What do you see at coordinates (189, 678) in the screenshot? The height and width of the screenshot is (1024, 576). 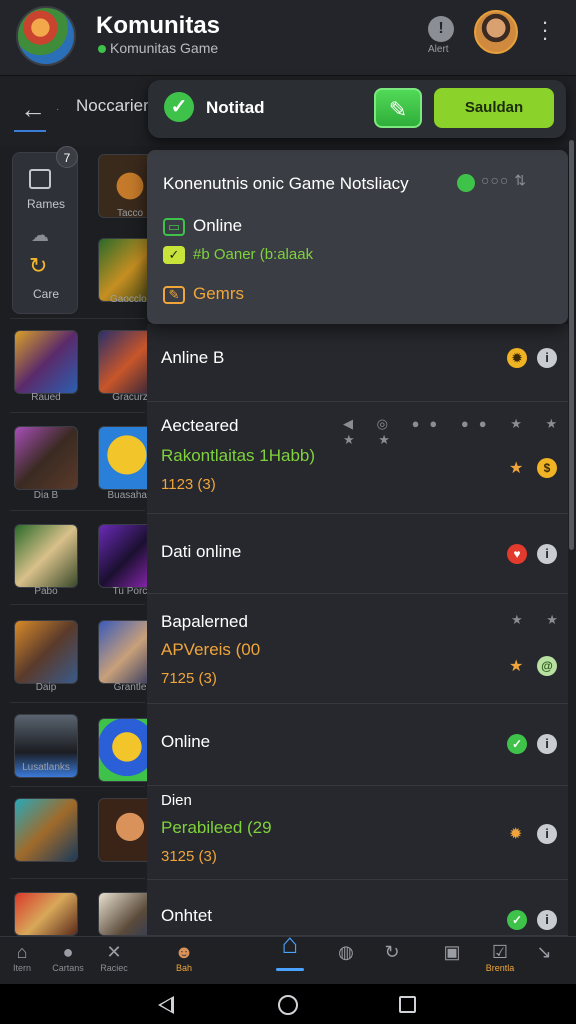 I see `row-meta: 7125 (3)` at bounding box center [189, 678].